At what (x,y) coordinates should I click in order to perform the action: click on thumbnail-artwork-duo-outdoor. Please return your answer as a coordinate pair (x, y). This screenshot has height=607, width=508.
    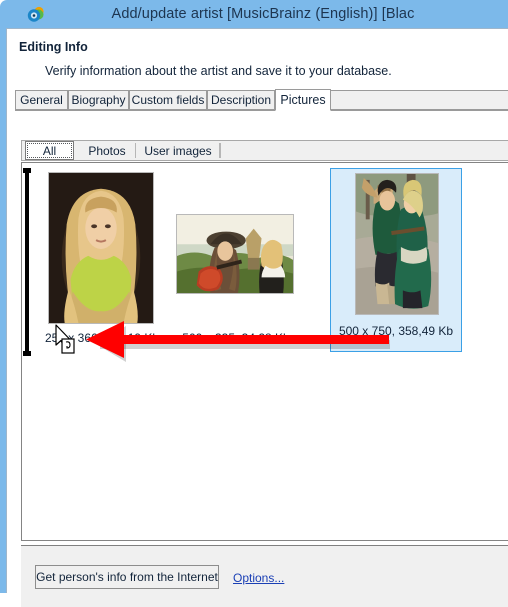
    Looking at the image, I should click on (235, 254).